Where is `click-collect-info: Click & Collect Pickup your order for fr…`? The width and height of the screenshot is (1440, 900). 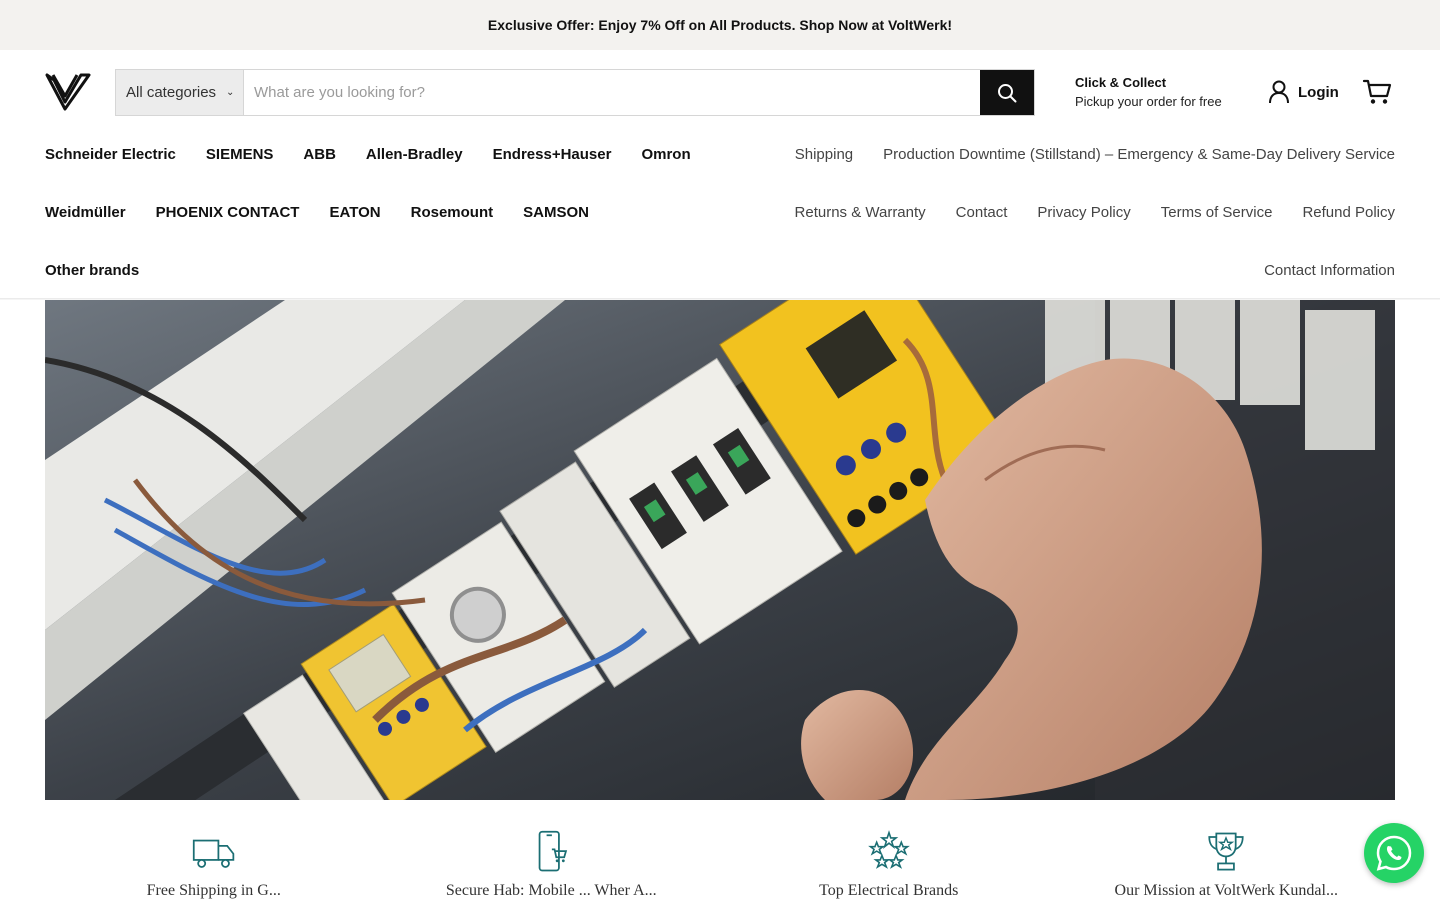 click-collect-info: Click & Collect Pickup your order for fr… is located at coordinates (1148, 92).